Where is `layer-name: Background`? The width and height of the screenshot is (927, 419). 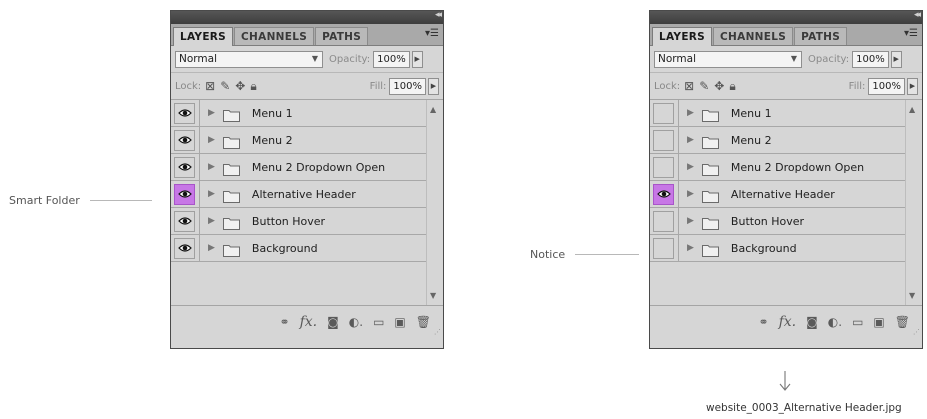
layer-name: Background is located at coordinates (284, 248).